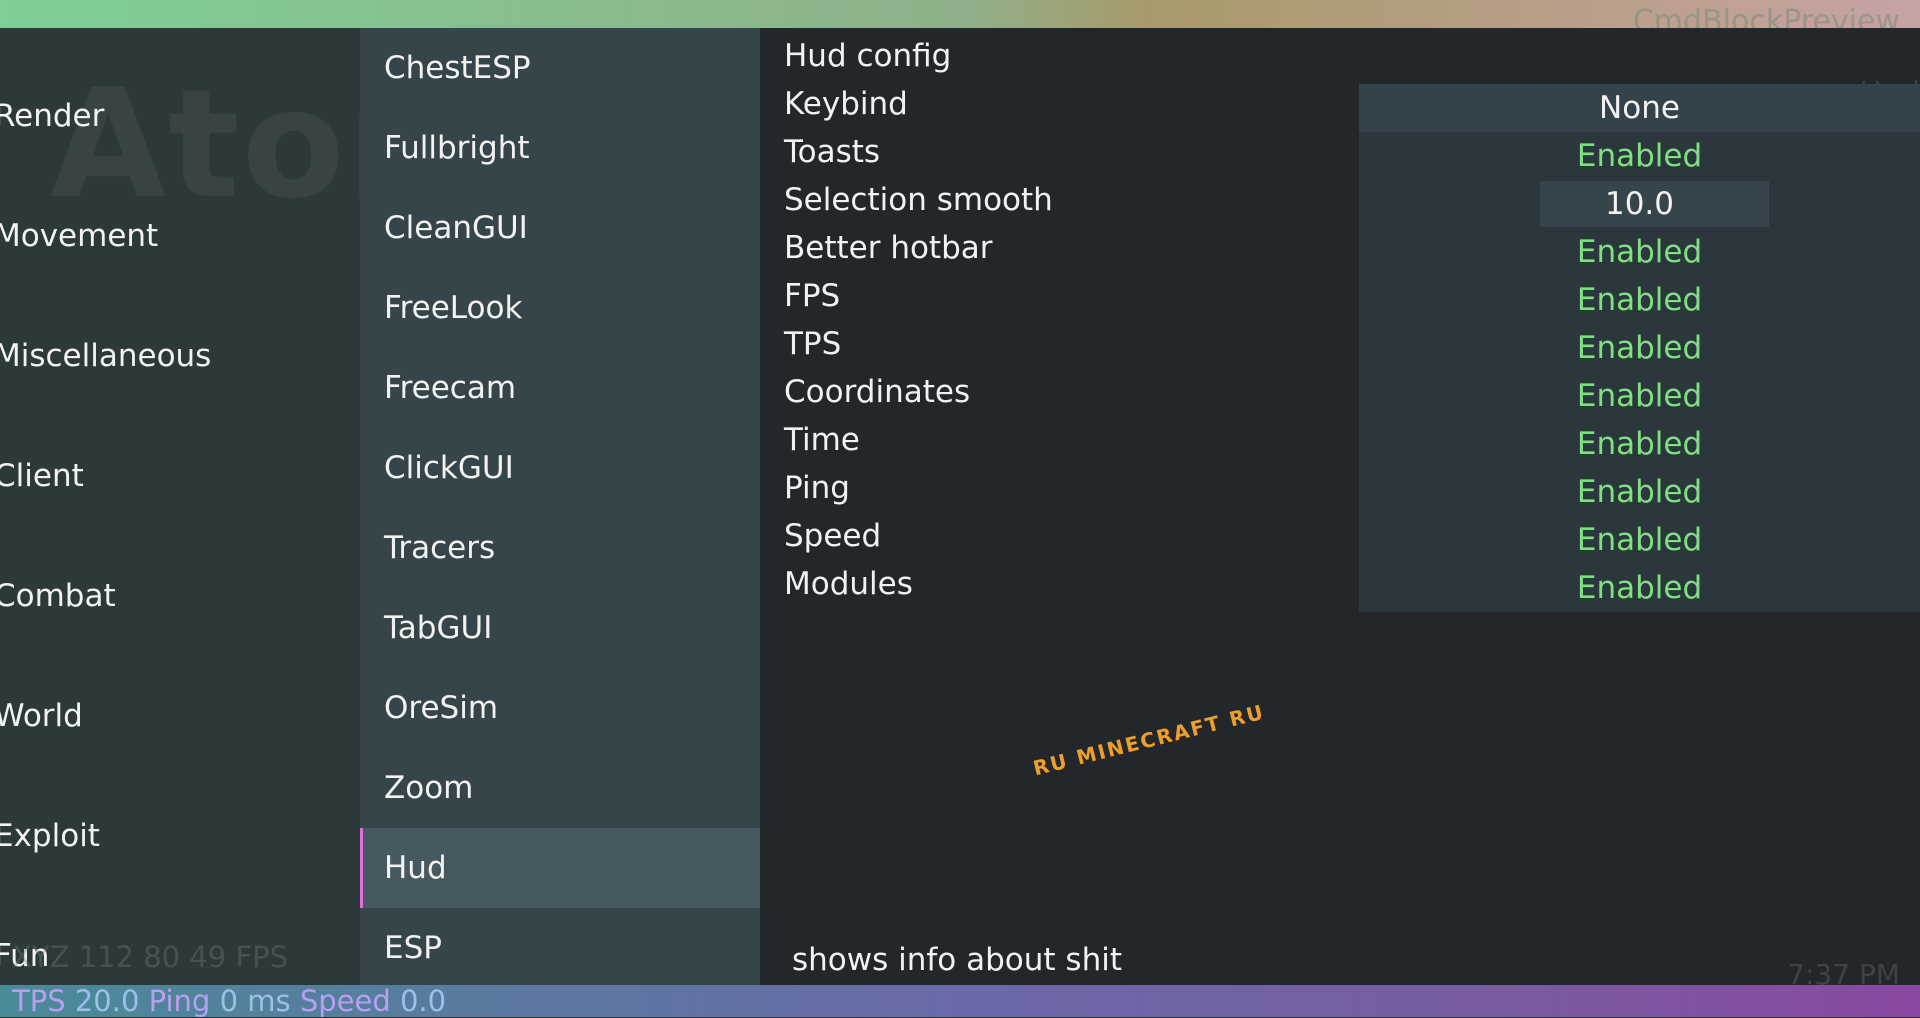 This screenshot has height=1018, width=1920. I want to click on setting-label: Coordinates, so click(877, 392).